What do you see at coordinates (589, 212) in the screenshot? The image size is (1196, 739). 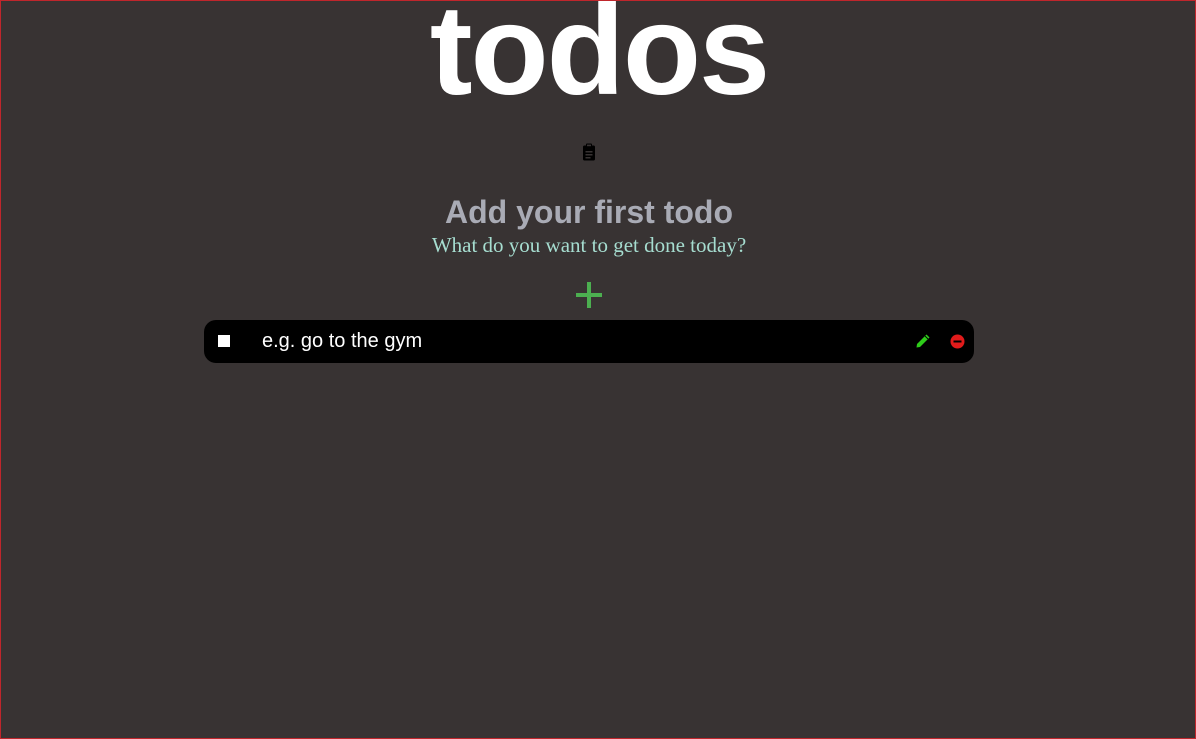 I see `empty-state-heading: Add your first todo` at bounding box center [589, 212].